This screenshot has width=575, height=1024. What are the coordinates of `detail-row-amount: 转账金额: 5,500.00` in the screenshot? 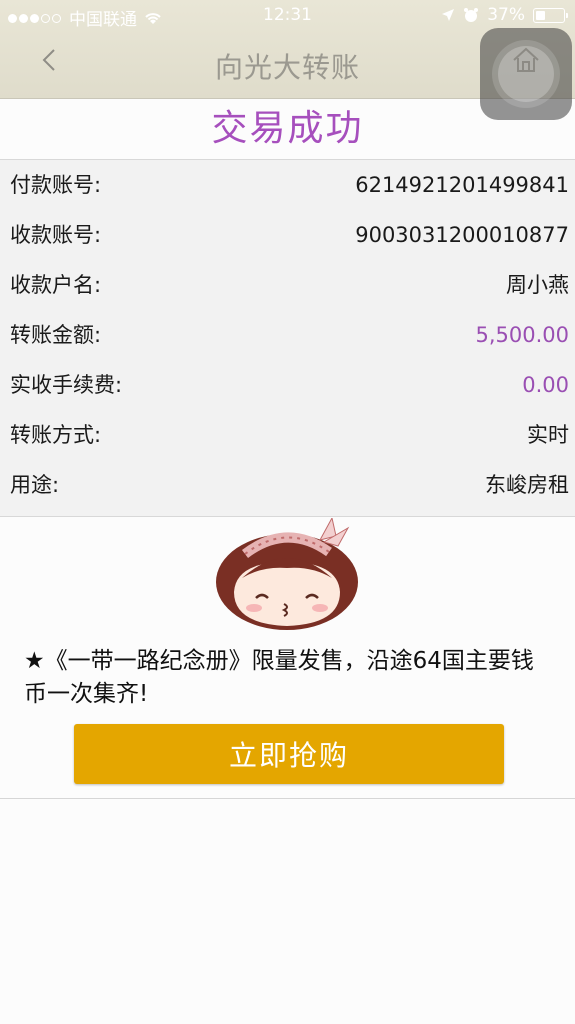 It's located at (287, 335).